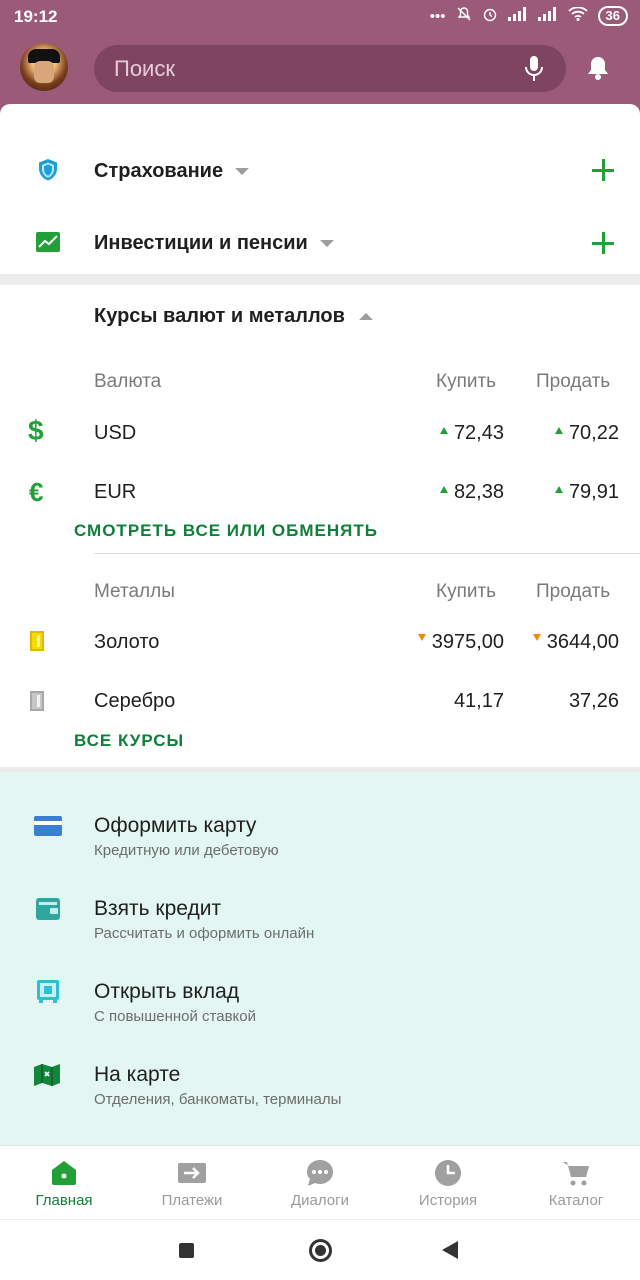 The image size is (640, 1280). I want to click on gold-buy: 3975,00, so click(444, 642).